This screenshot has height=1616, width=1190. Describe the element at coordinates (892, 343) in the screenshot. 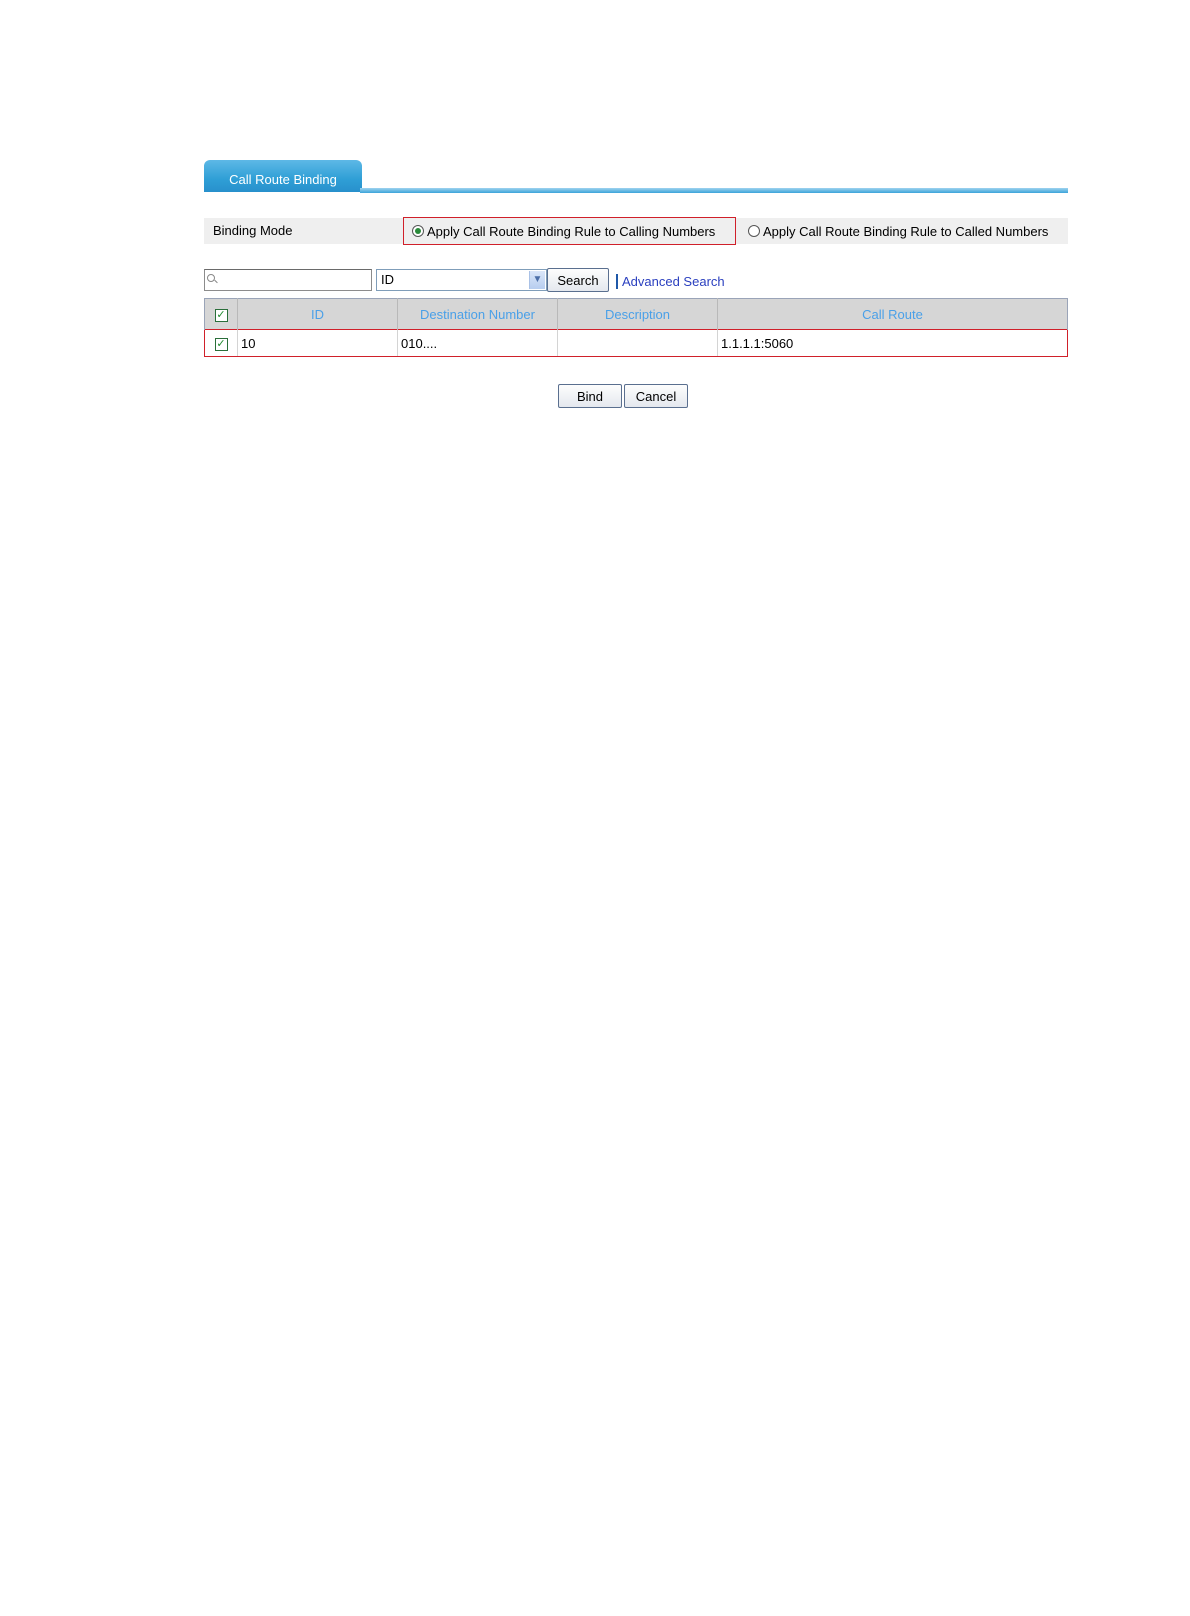

I see `cell-call-route: 1.1.1.1:5060` at that location.